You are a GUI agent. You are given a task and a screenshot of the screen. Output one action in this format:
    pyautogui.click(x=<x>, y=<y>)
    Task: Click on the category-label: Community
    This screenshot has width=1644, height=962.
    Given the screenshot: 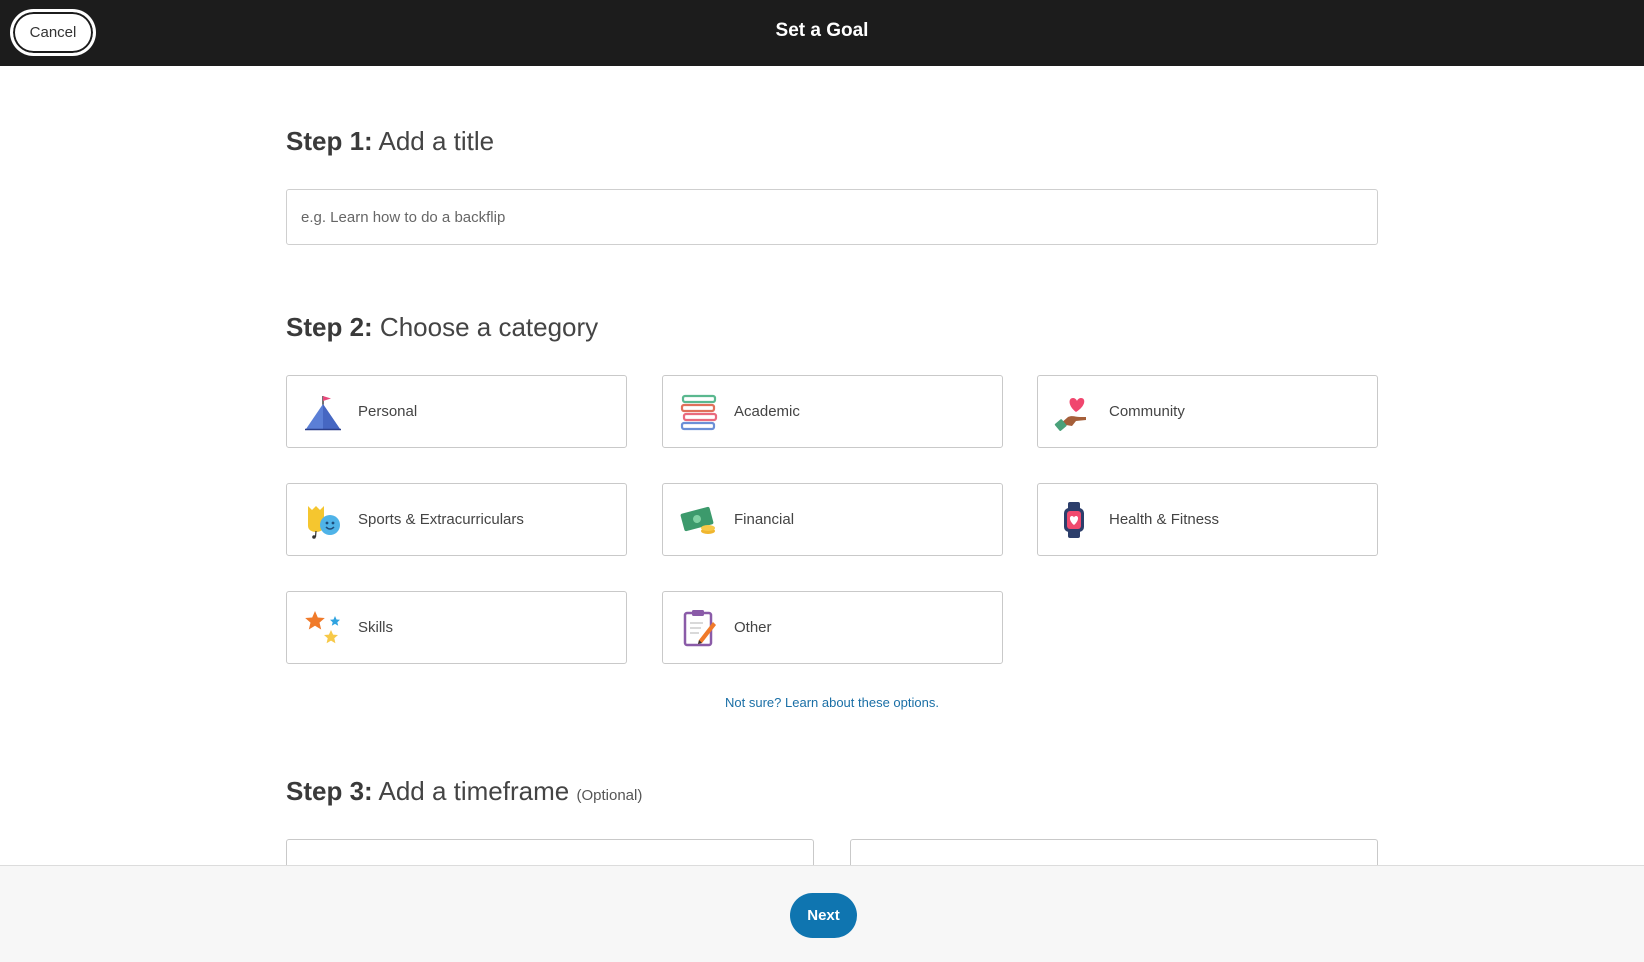 What is the action you would take?
    pyautogui.click(x=1147, y=411)
    